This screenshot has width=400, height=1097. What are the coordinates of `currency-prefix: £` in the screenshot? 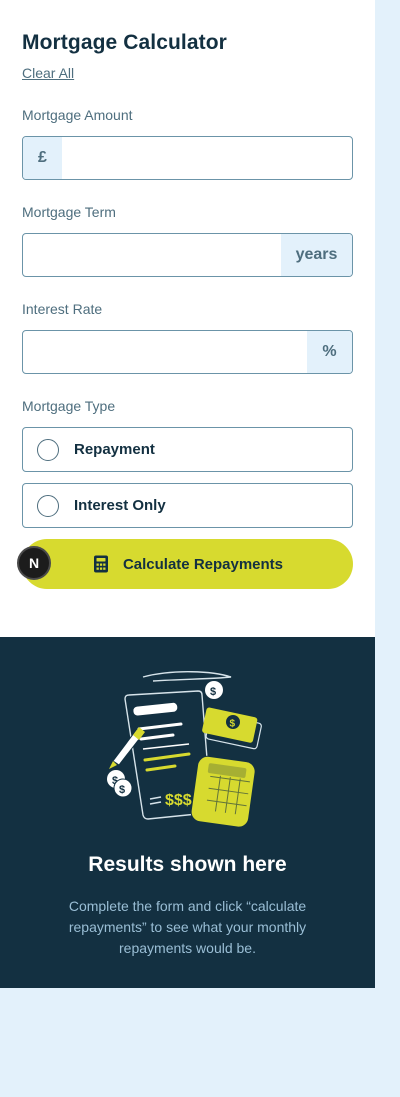 It's located at (42, 158).